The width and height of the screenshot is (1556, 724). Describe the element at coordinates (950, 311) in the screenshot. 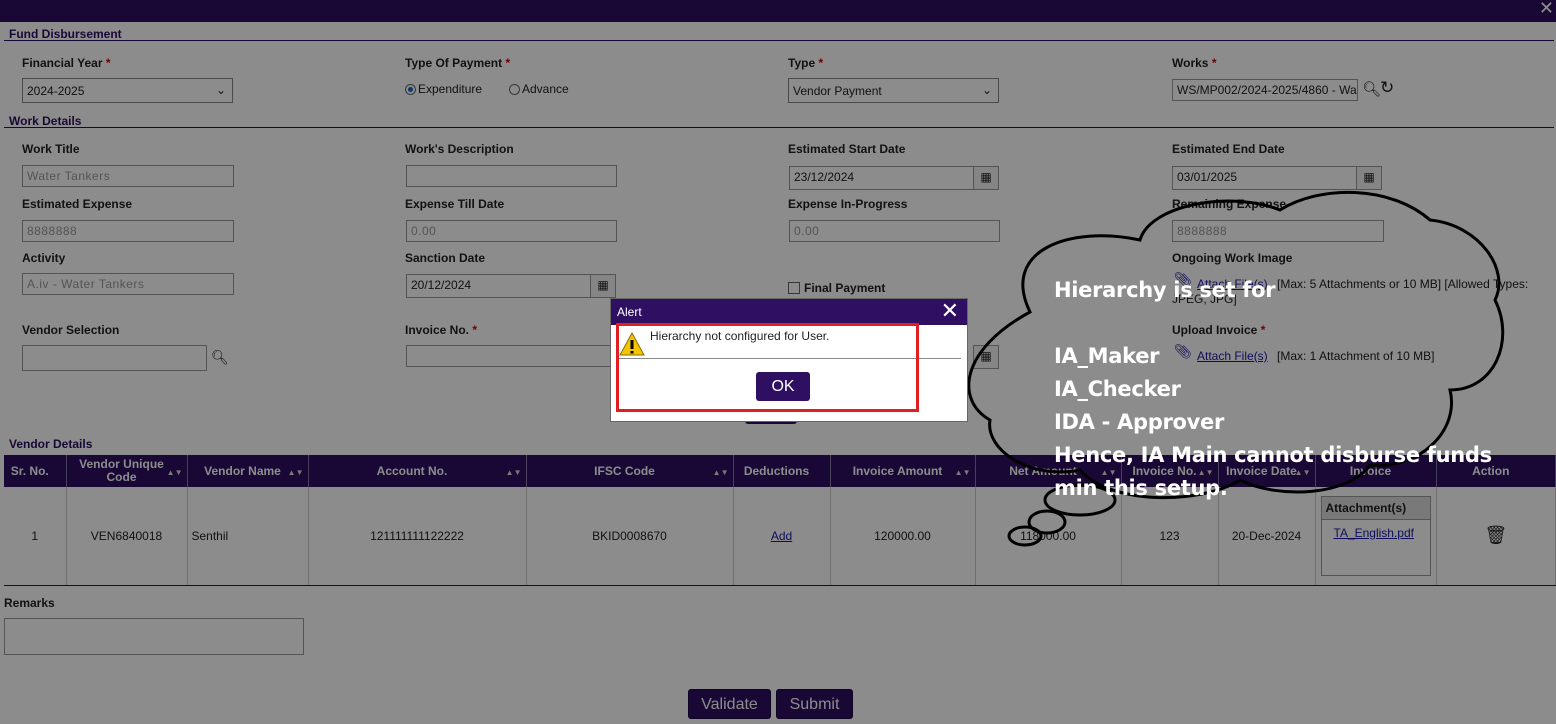

I see `close-icon: ✕` at that location.